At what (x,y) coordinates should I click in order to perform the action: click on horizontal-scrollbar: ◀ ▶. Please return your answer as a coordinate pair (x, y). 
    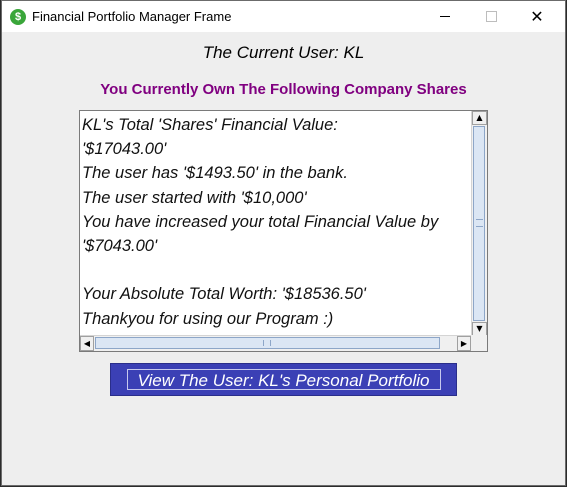
    Looking at the image, I should click on (275, 343).